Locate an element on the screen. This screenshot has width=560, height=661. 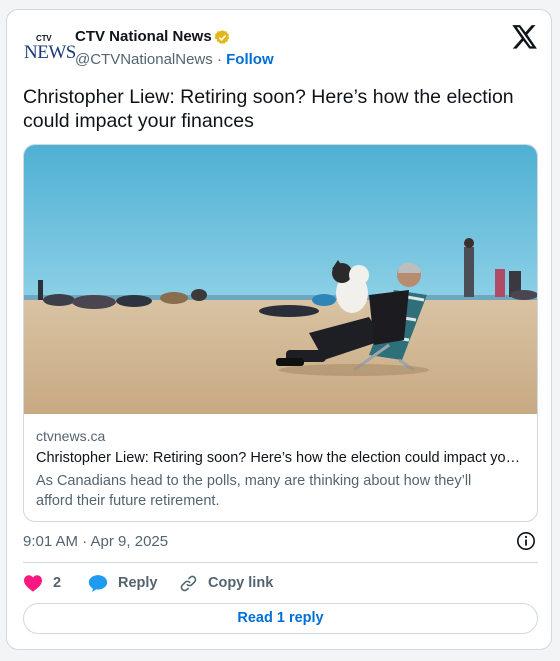
reply-bubble-icon is located at coordinates (98, 583).